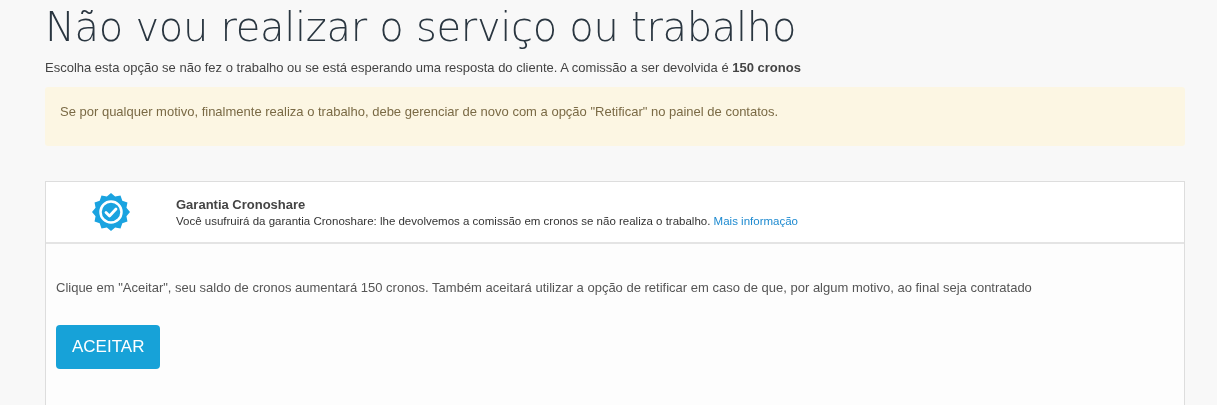  Describe the element at coordinates (421, 26) in the screenshot. I see `page-title: Não vou realizar o serviço ou trabalho` at that location.